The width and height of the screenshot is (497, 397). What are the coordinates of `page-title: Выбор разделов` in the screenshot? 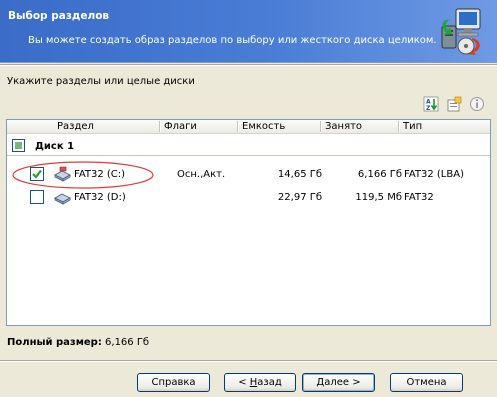 It's located at (59, 16).